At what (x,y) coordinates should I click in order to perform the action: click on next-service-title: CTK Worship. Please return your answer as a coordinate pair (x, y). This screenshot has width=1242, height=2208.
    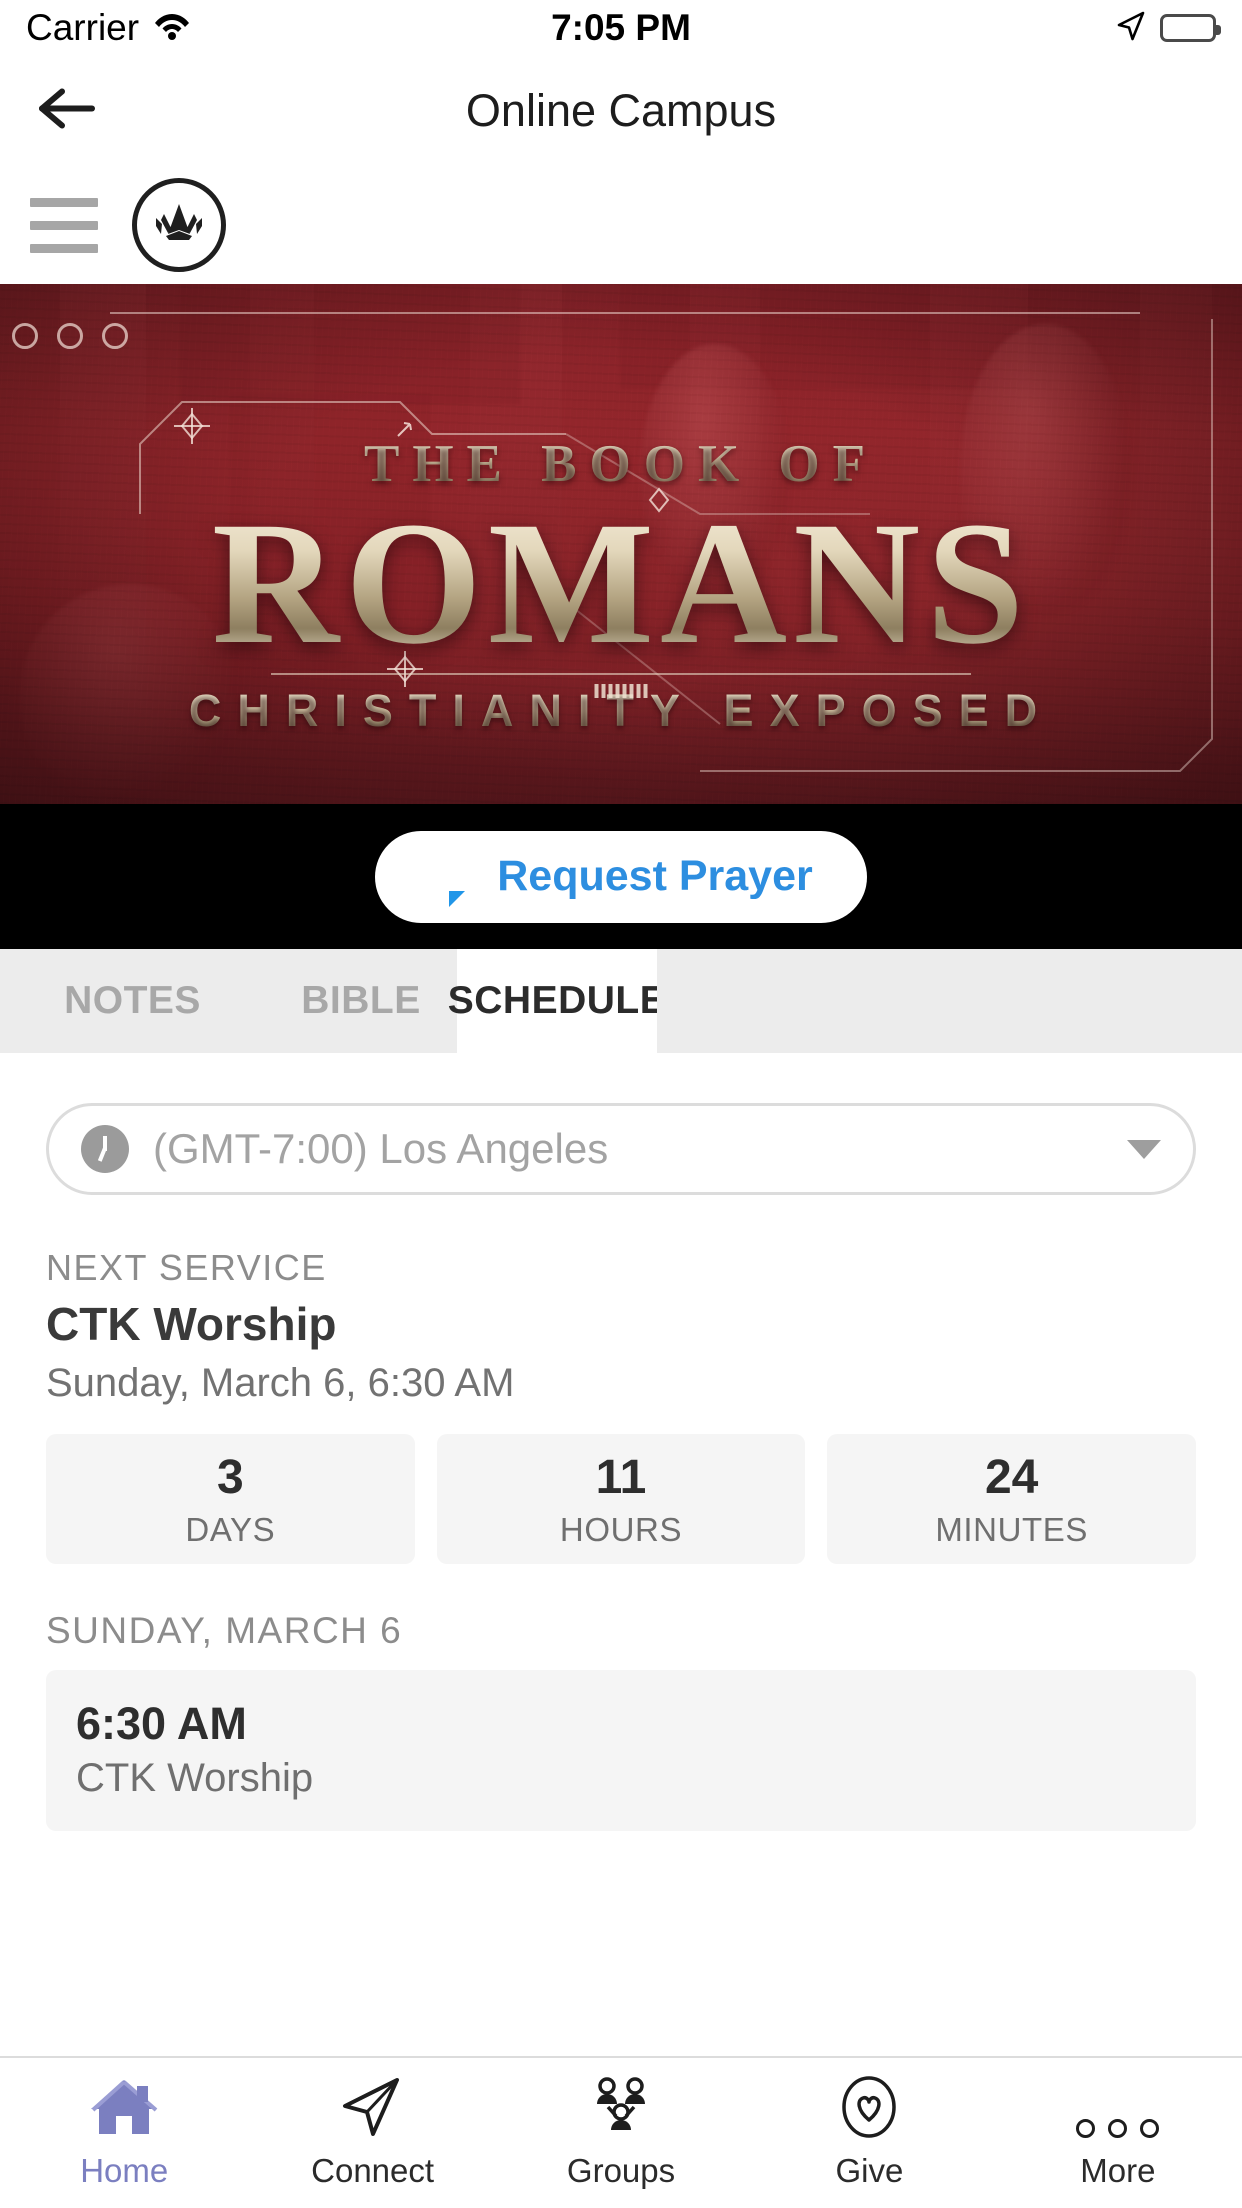
    Looking at the image, I should click on (191, 1324).